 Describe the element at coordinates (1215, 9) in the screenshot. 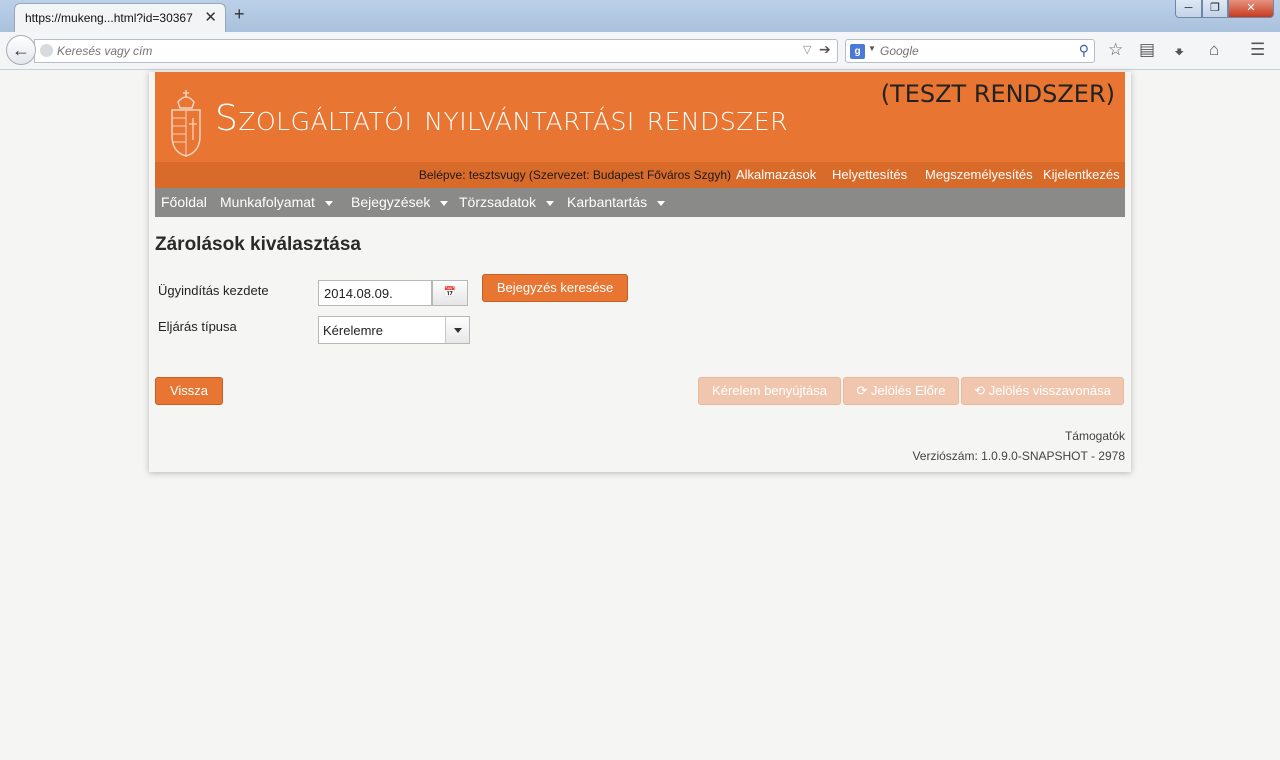

I see `maximize-window-button: ❐` at that location.